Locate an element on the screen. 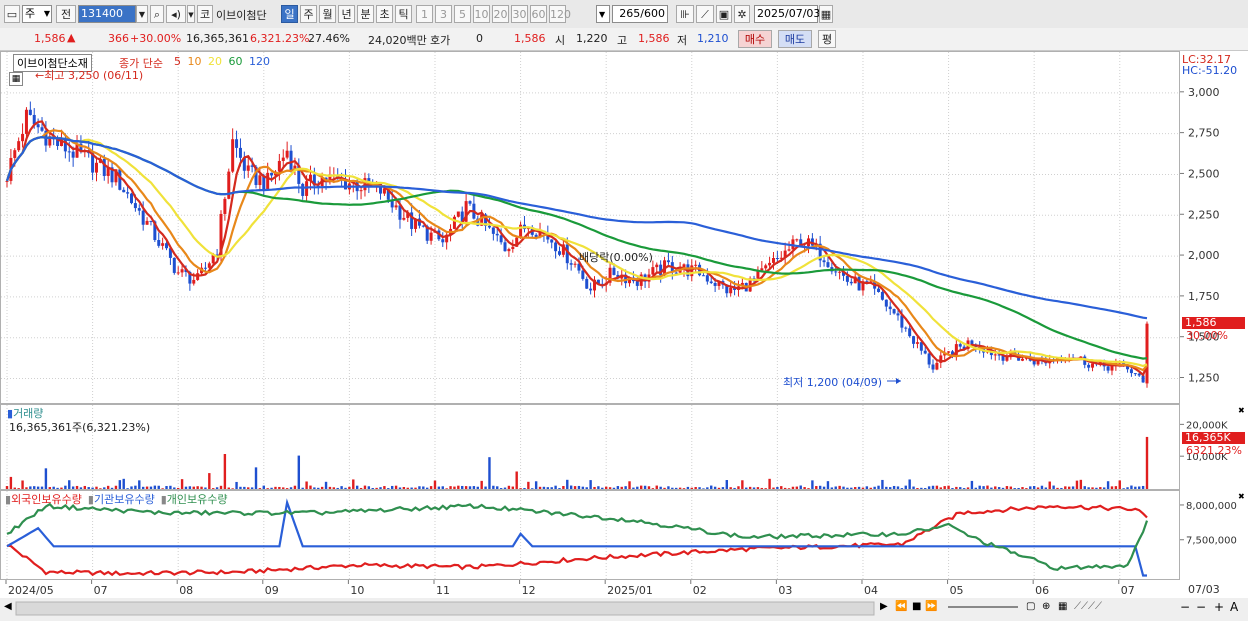 This screenshot has height=621, width=1248. zoom-fit-icon: ▢ is located at coordinates (1030, 606).